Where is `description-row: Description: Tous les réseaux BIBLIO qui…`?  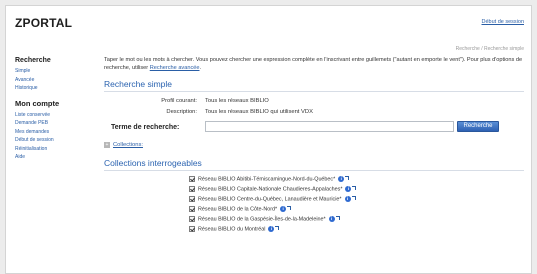
description-row: Description: Tous les réseaux BIBLIO qui… is located at coordinates (314, 112).